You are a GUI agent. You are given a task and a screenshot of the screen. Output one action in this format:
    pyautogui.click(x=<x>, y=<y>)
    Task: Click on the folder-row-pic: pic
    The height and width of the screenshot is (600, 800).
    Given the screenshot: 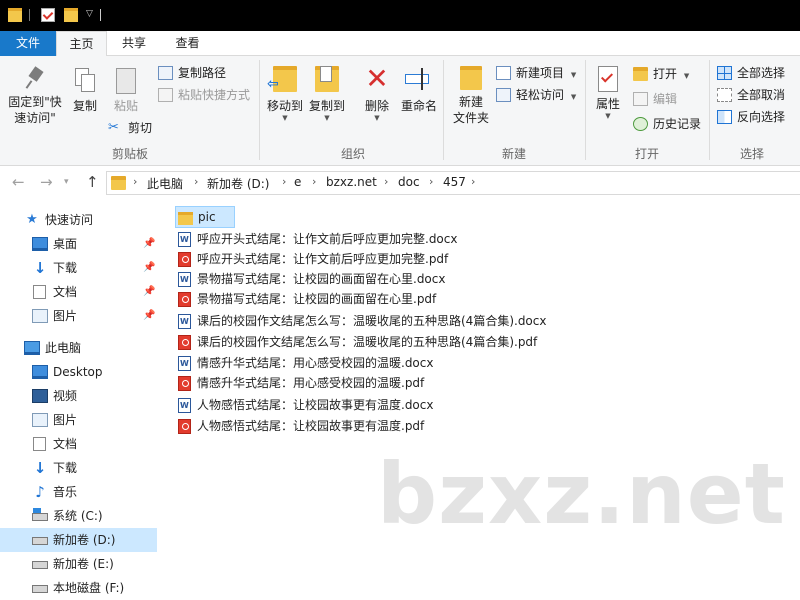 What is the action you would take?
    pyautogui.click(x=205, y=217)
    